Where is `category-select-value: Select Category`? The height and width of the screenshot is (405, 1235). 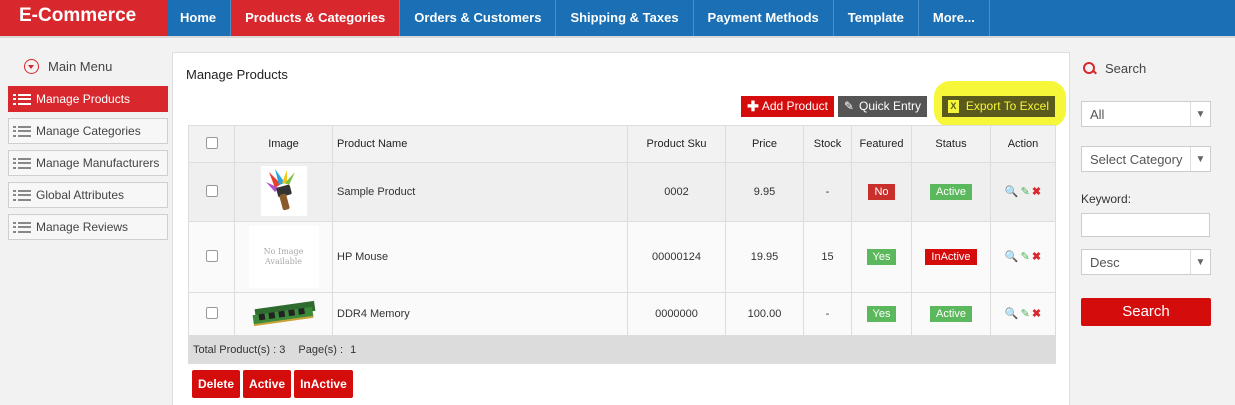 category-select-value: Select Category is located at coordinates (1136, 159).